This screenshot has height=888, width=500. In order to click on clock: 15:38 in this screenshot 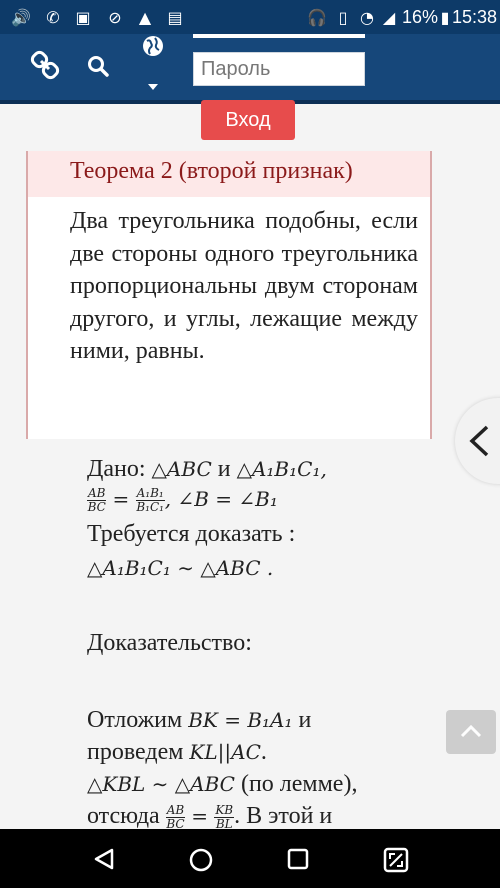, I will do `click(475, 17)`.